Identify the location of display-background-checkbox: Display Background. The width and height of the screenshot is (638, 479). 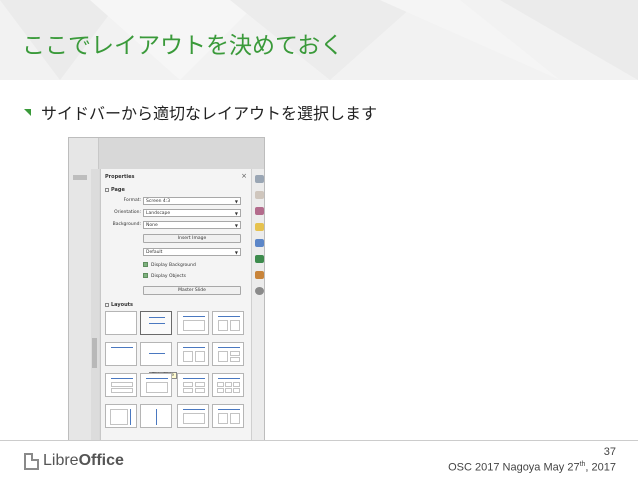
(169, 265).